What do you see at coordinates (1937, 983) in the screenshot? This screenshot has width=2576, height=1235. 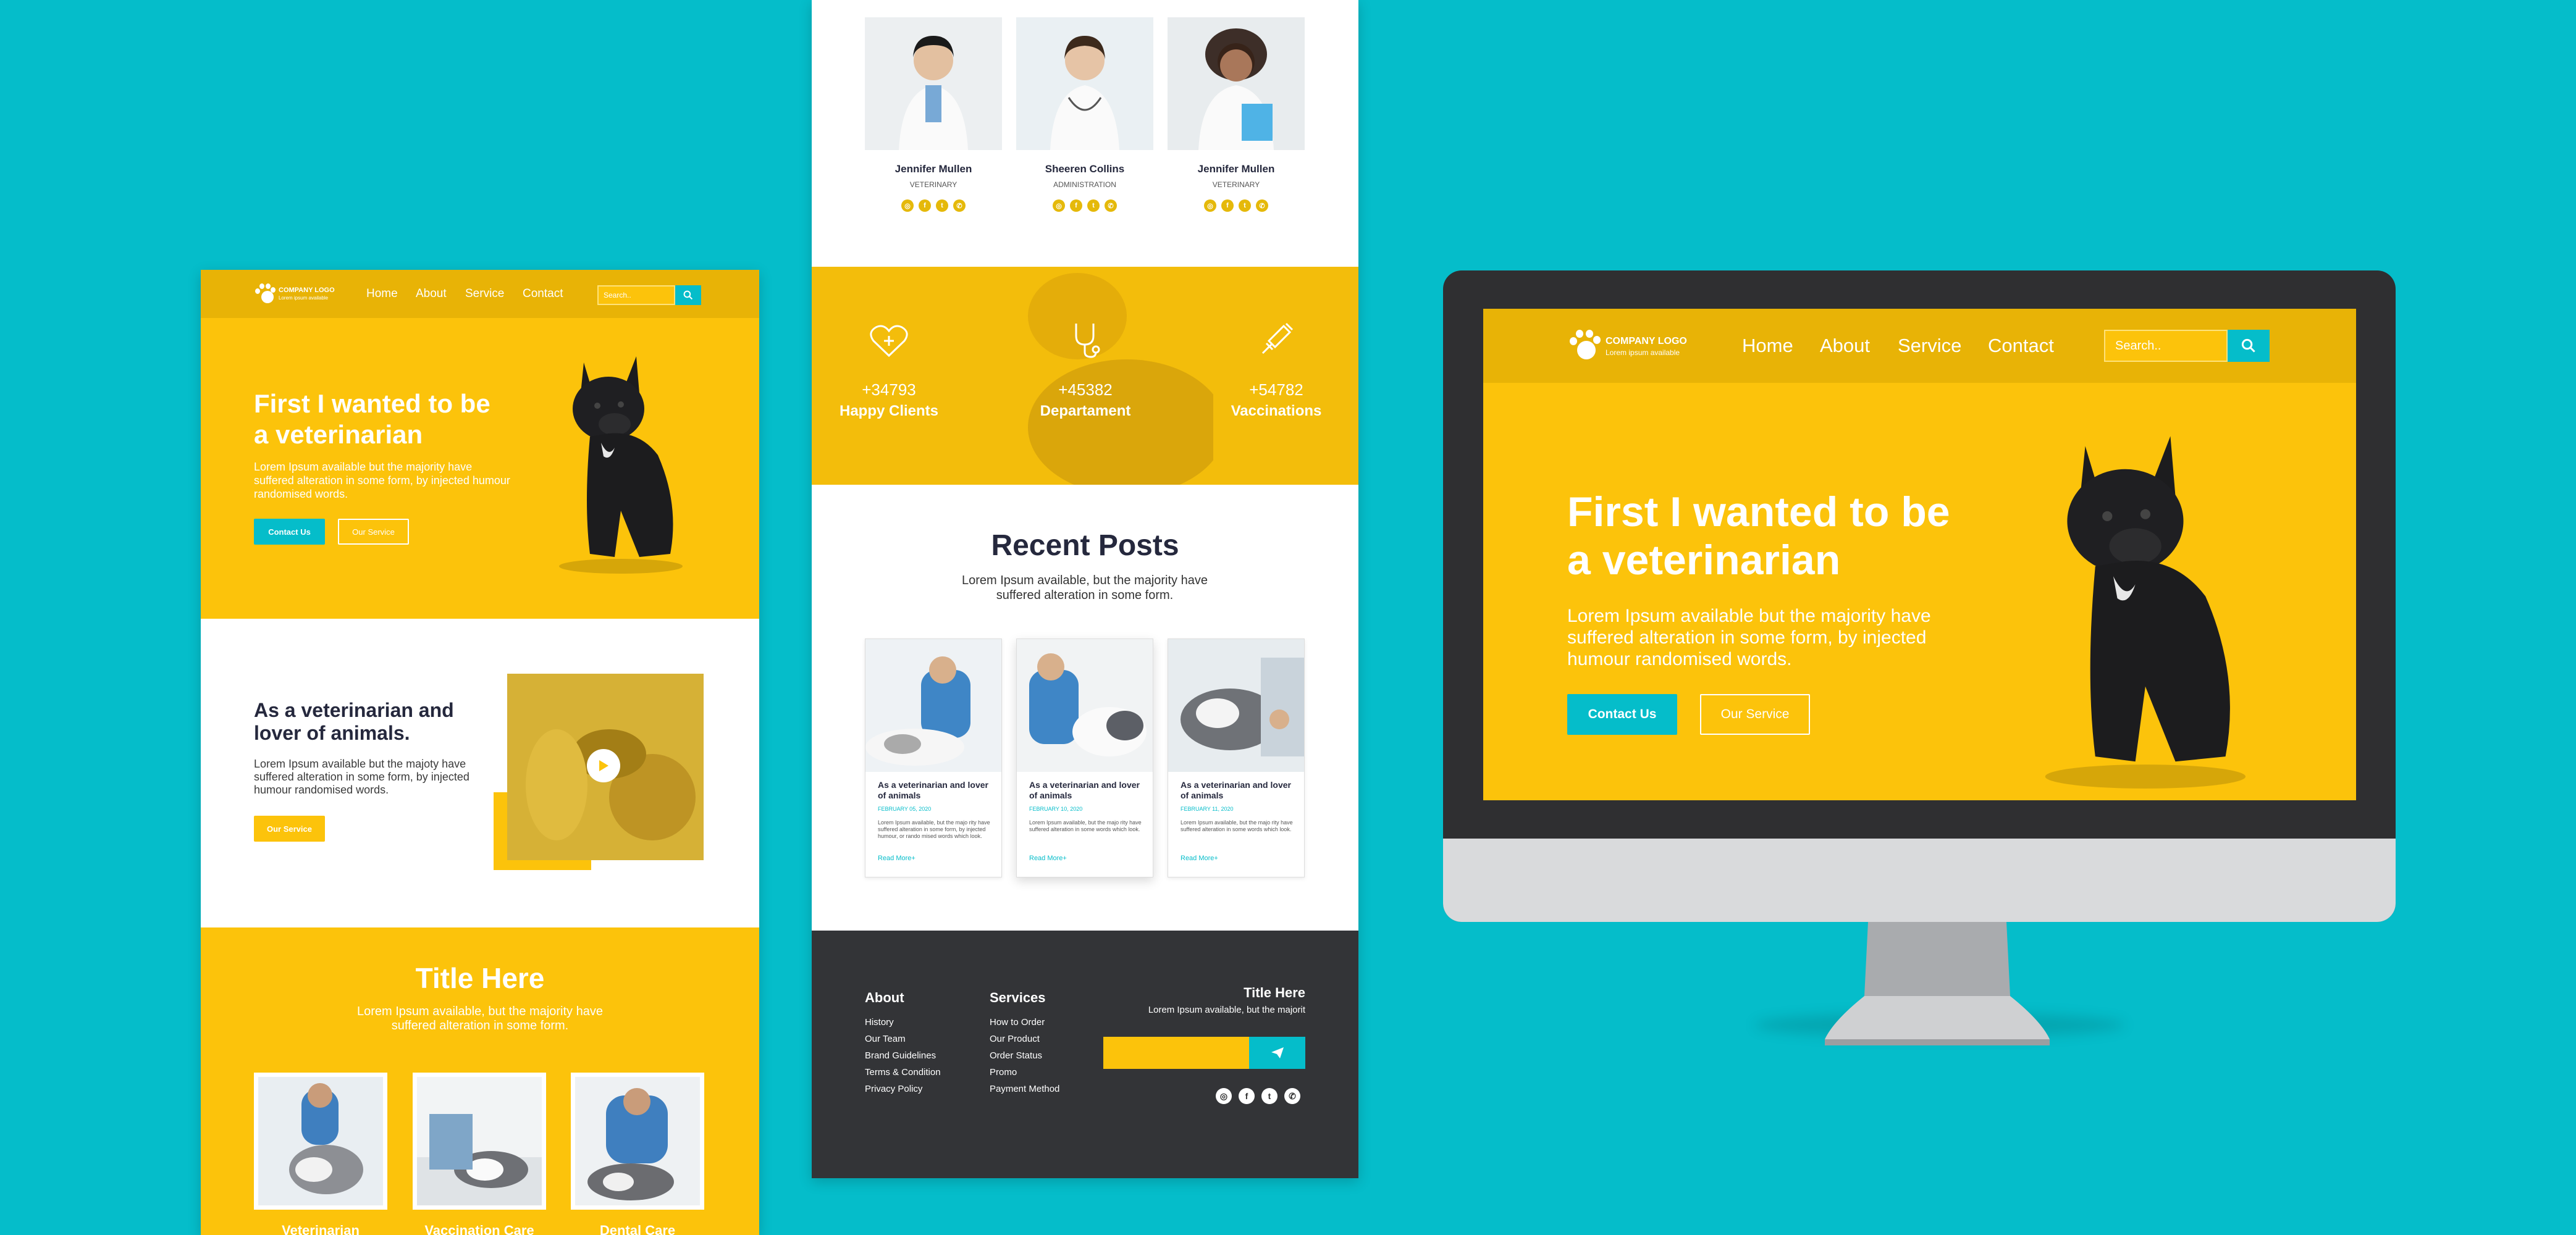 I see `monitor-stand` at bounding box center [1937, 983].